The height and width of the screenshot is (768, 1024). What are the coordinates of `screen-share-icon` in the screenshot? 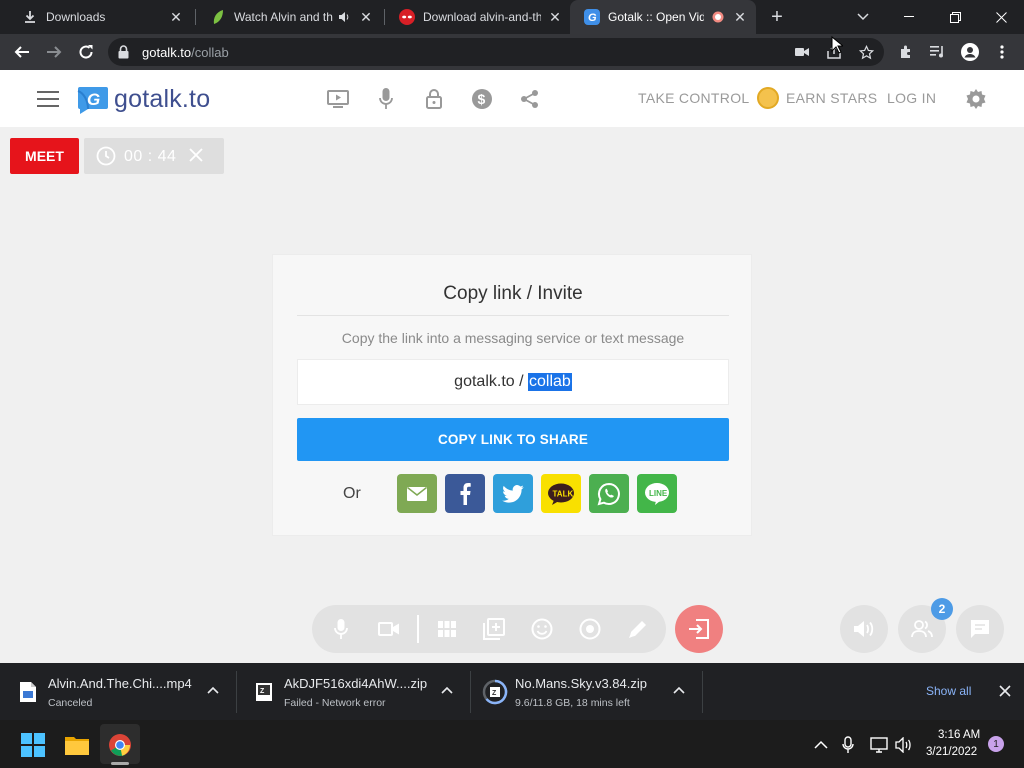 It's located at (338, 99).